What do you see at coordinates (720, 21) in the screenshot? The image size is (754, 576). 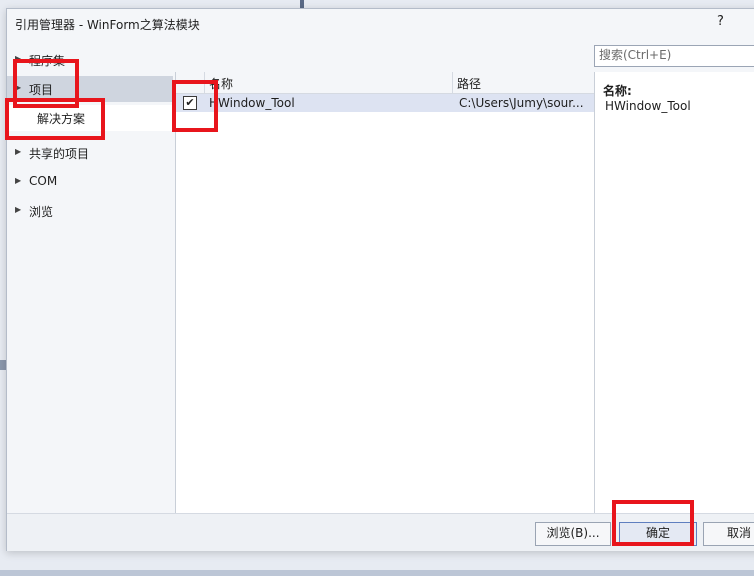 I see `help-button: ?` at bounding box center [720, 21].